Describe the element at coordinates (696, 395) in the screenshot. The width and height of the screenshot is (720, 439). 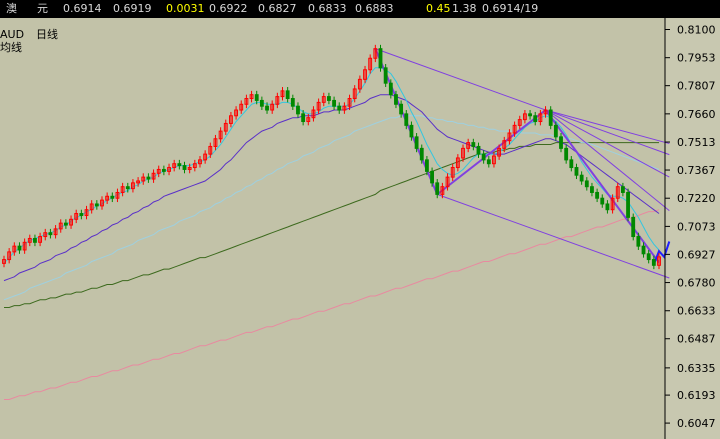
I see `tick-label: 0.6193` at that location.